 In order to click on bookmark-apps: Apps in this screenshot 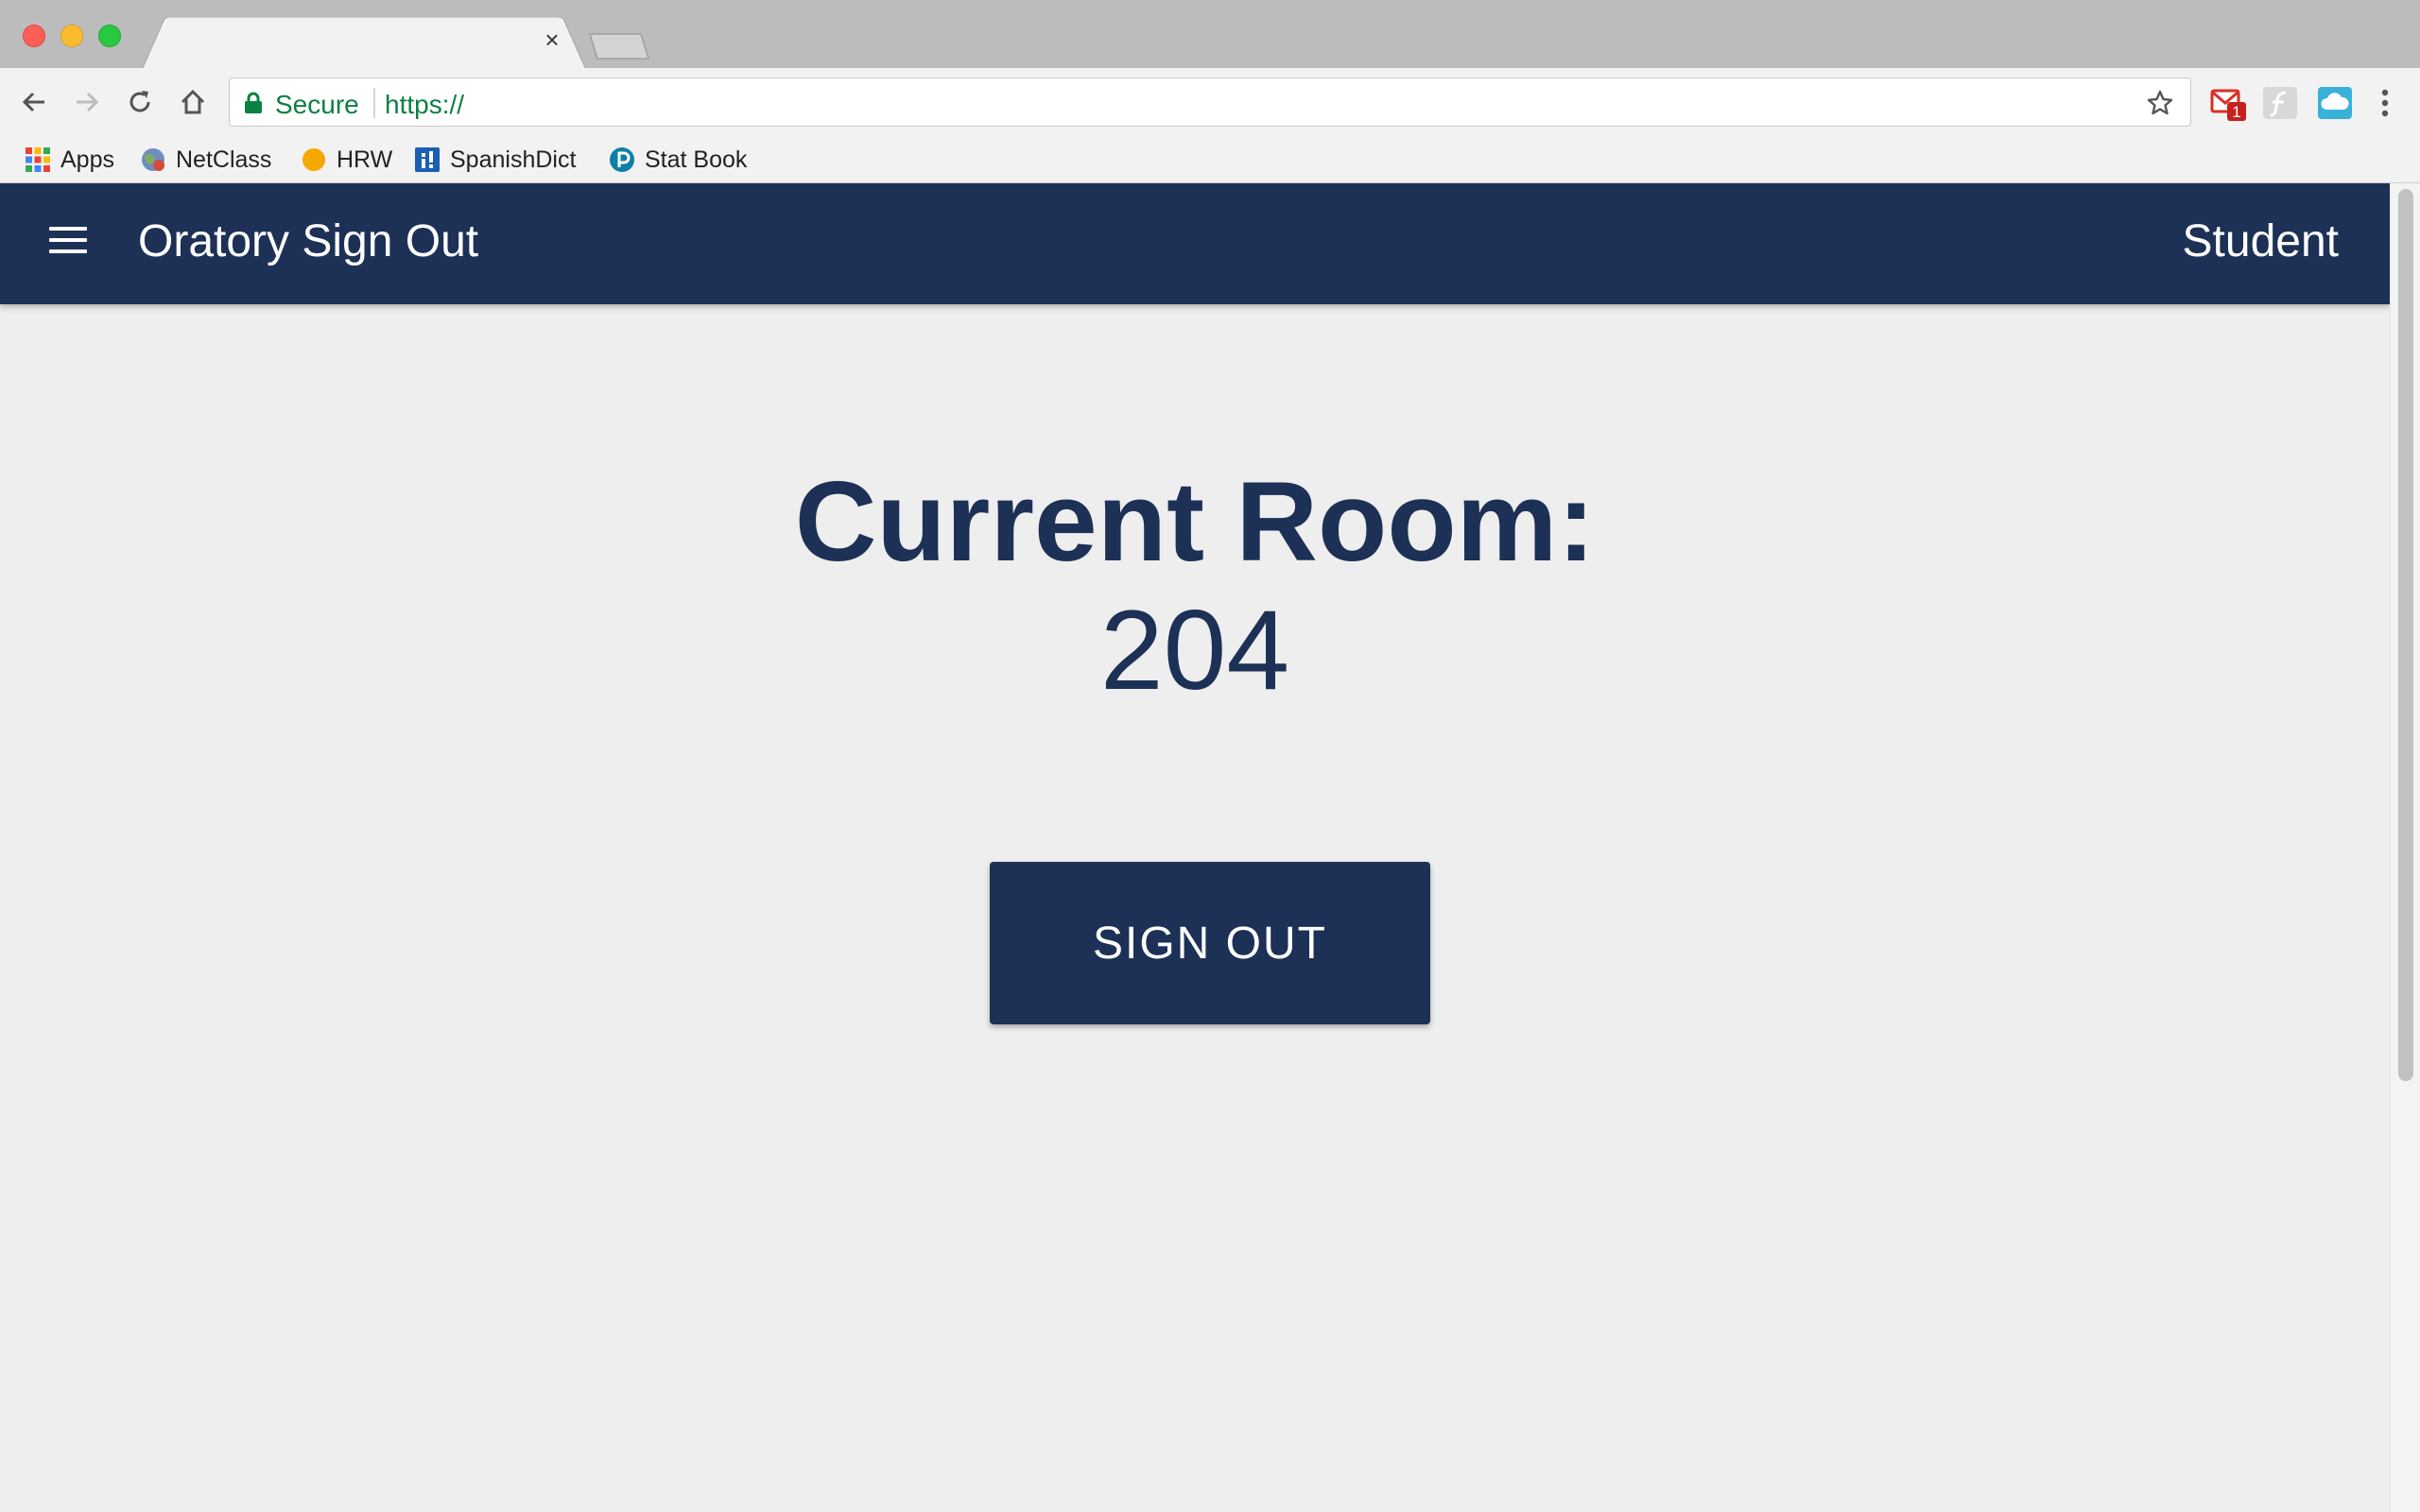, I will do `click(69, 160)`.